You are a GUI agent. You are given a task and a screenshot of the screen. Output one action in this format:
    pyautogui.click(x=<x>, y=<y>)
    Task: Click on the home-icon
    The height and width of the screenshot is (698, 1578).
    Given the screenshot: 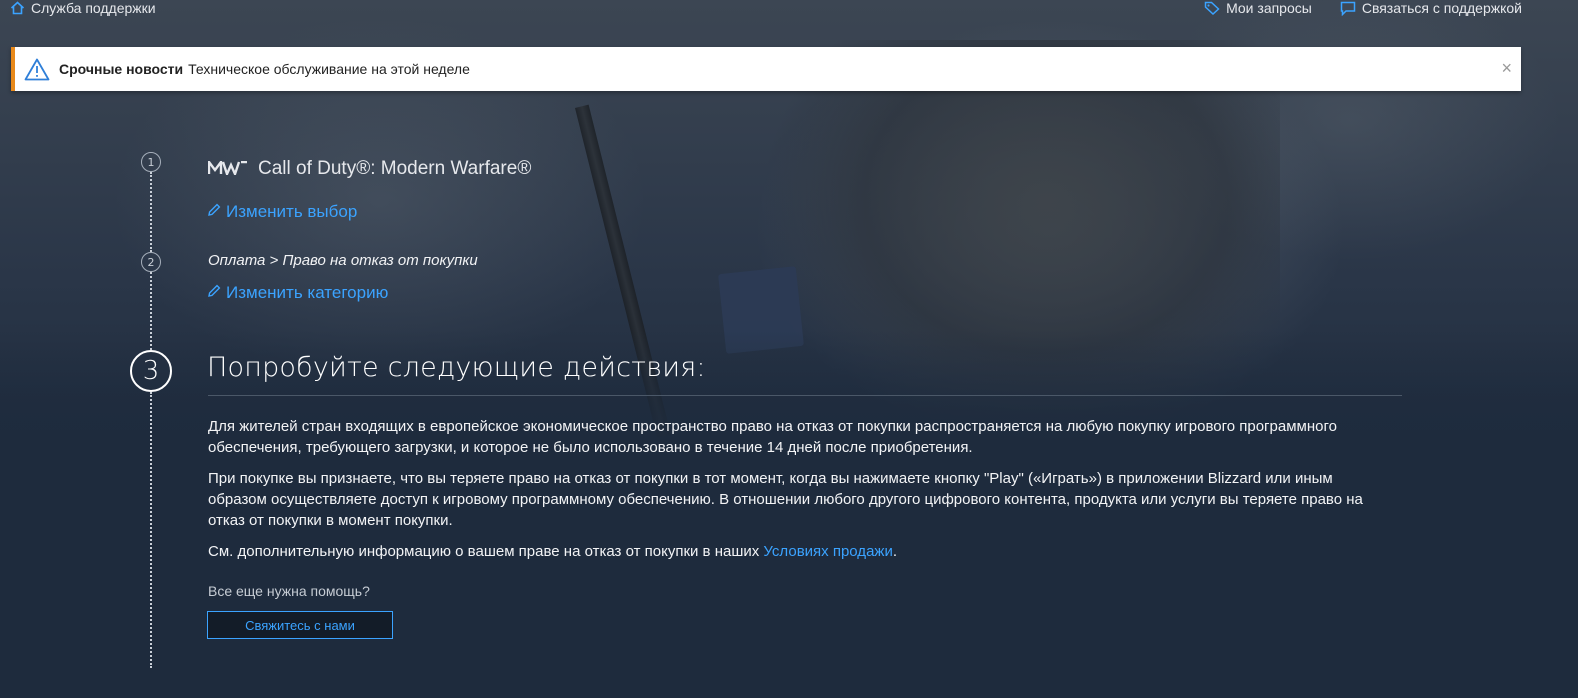 What is the action you would take?
    pyautogui.click(x=17, y=8)
    